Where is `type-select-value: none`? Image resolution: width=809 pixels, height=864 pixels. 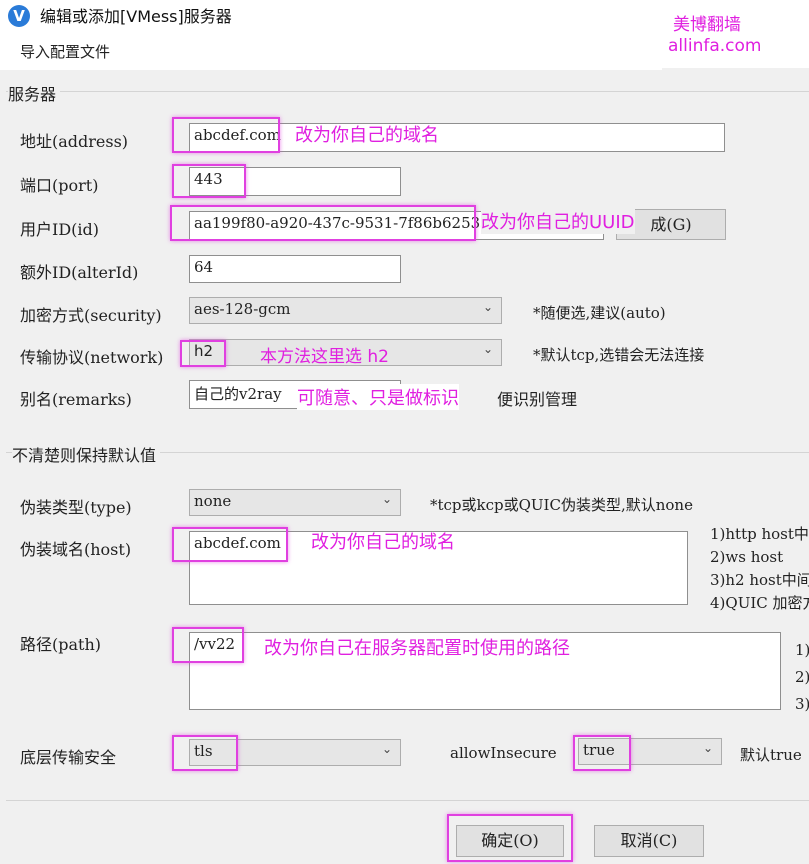 type-select-value: none is located at coordinates (213, 501).